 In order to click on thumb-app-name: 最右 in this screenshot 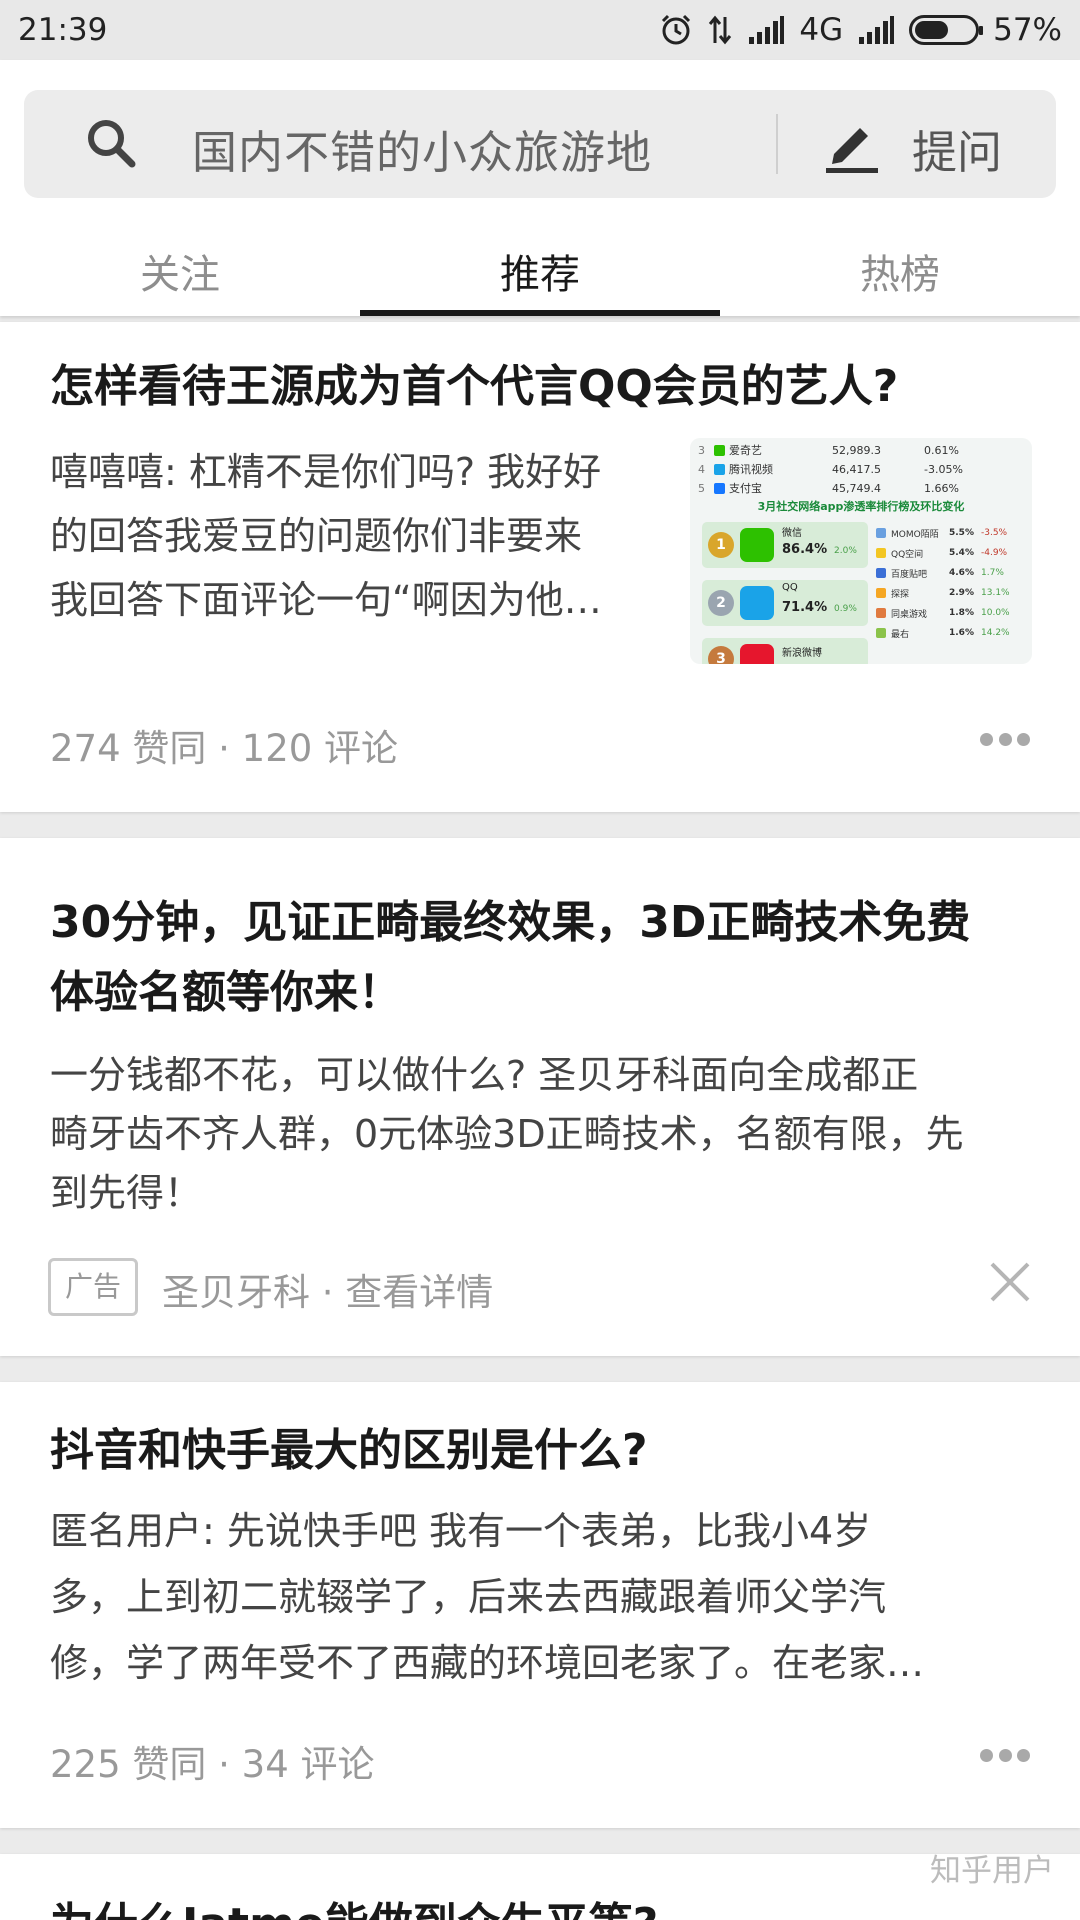, I will do `click(900, 634)`.